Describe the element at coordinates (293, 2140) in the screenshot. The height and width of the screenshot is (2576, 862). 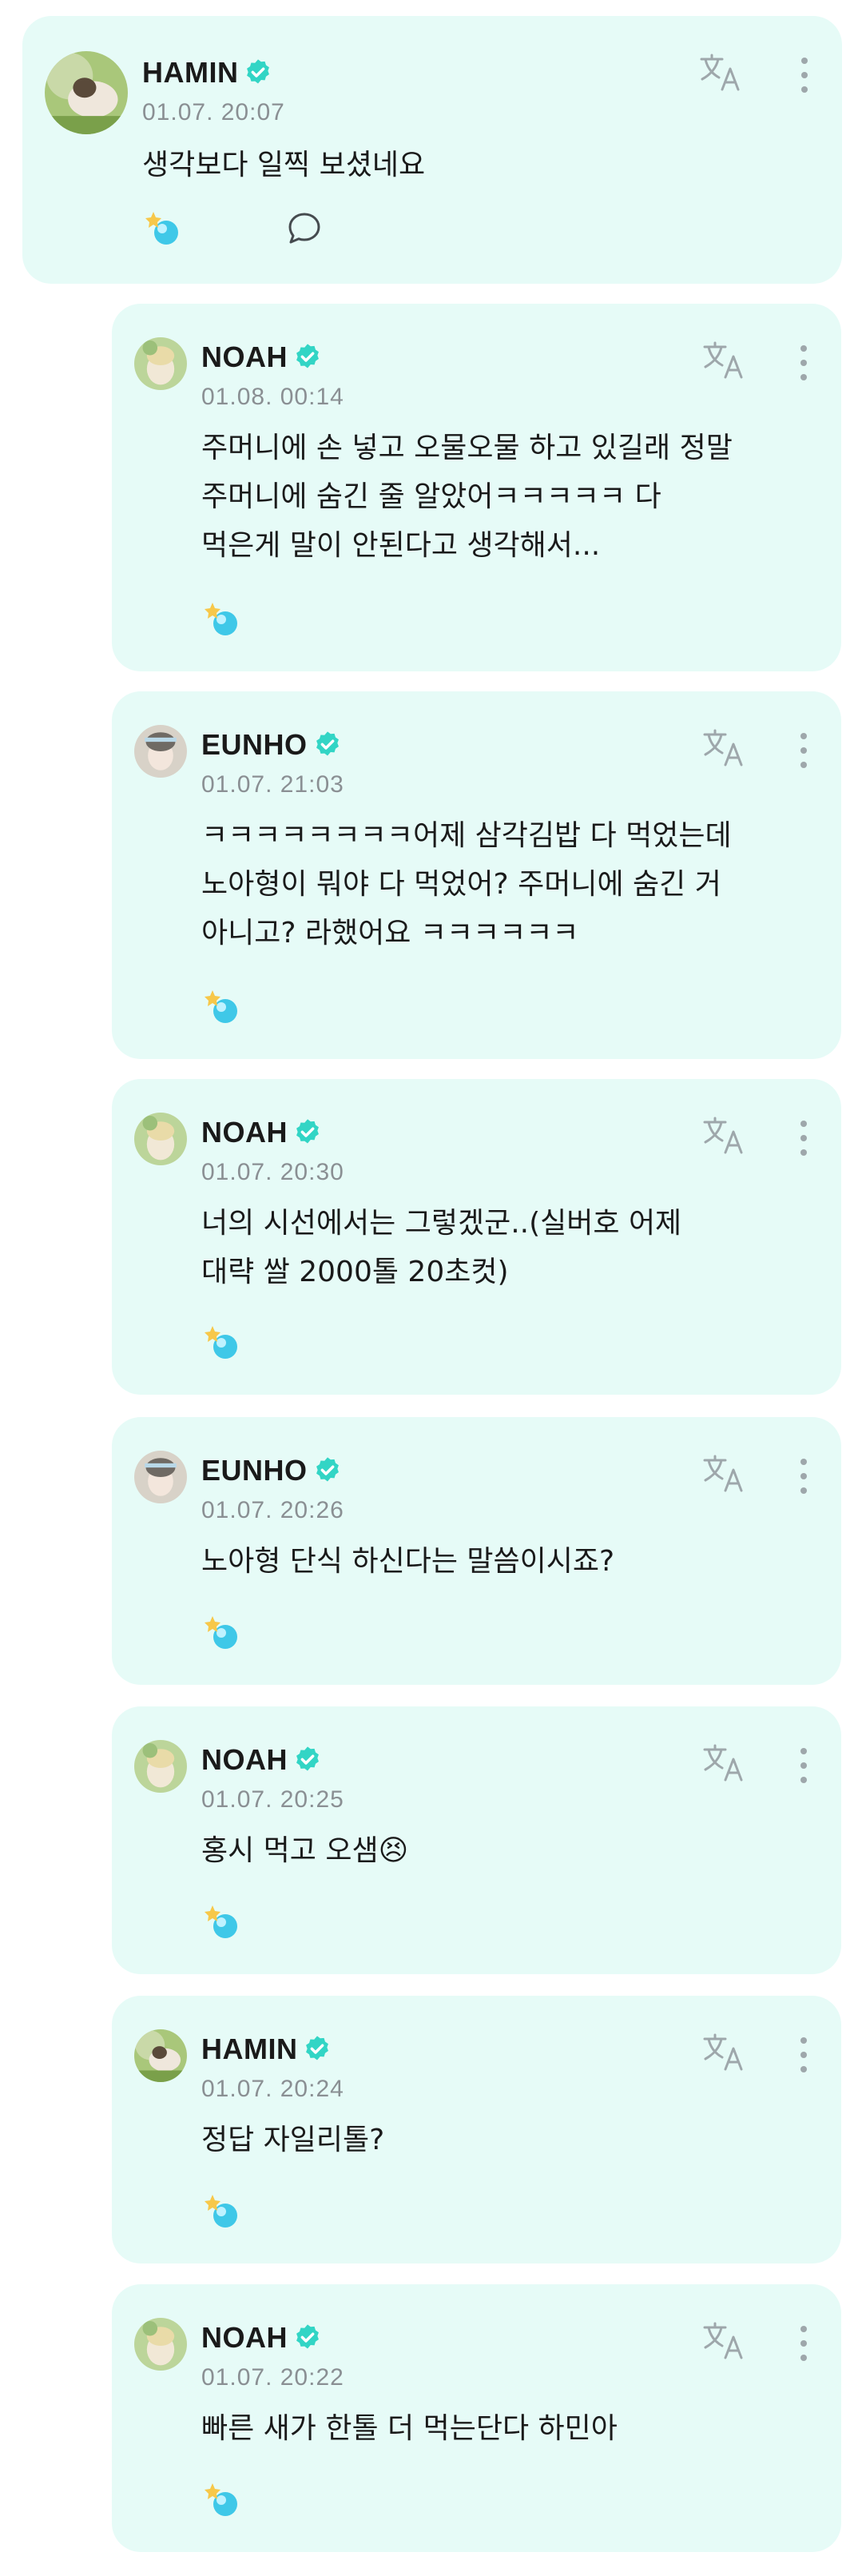
I see `reply-content: 정답 자일리톨?` at that location.